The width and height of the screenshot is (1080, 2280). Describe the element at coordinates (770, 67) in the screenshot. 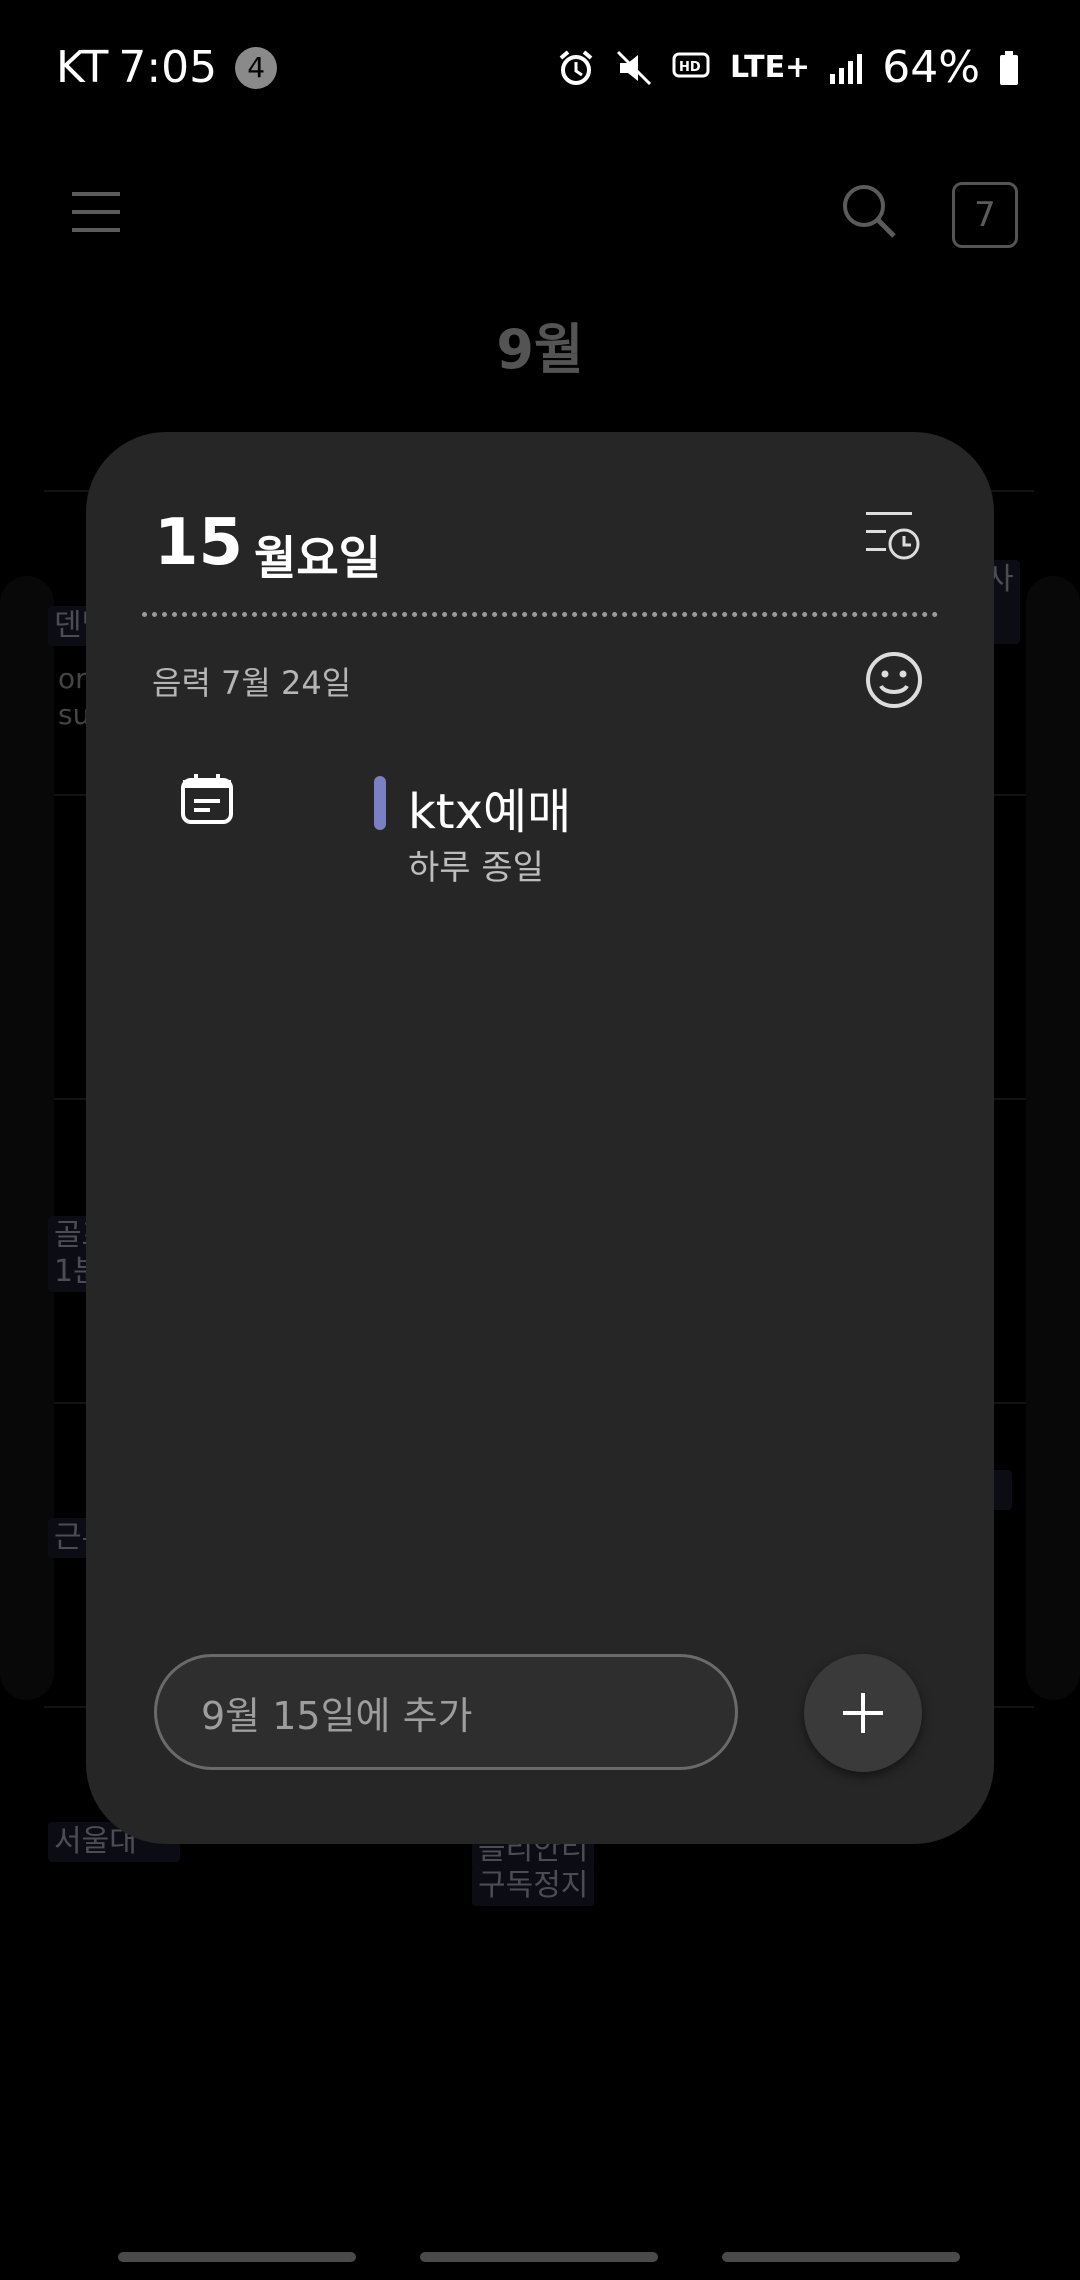

I see `network-type: LTE+` at that location.